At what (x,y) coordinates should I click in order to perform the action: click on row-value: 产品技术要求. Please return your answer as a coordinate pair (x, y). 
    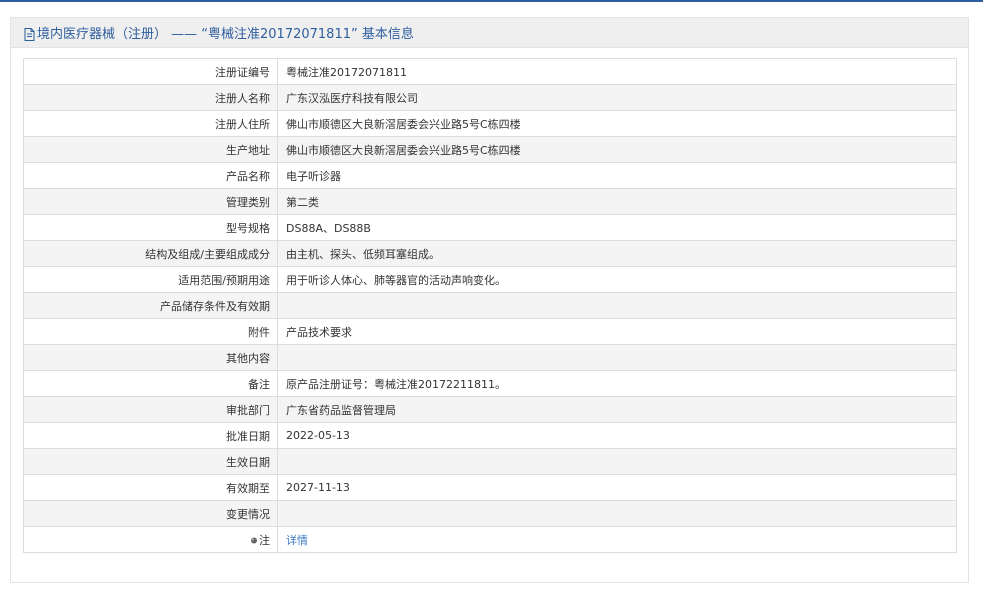
    Looking at the image, I should click on (617, 331).